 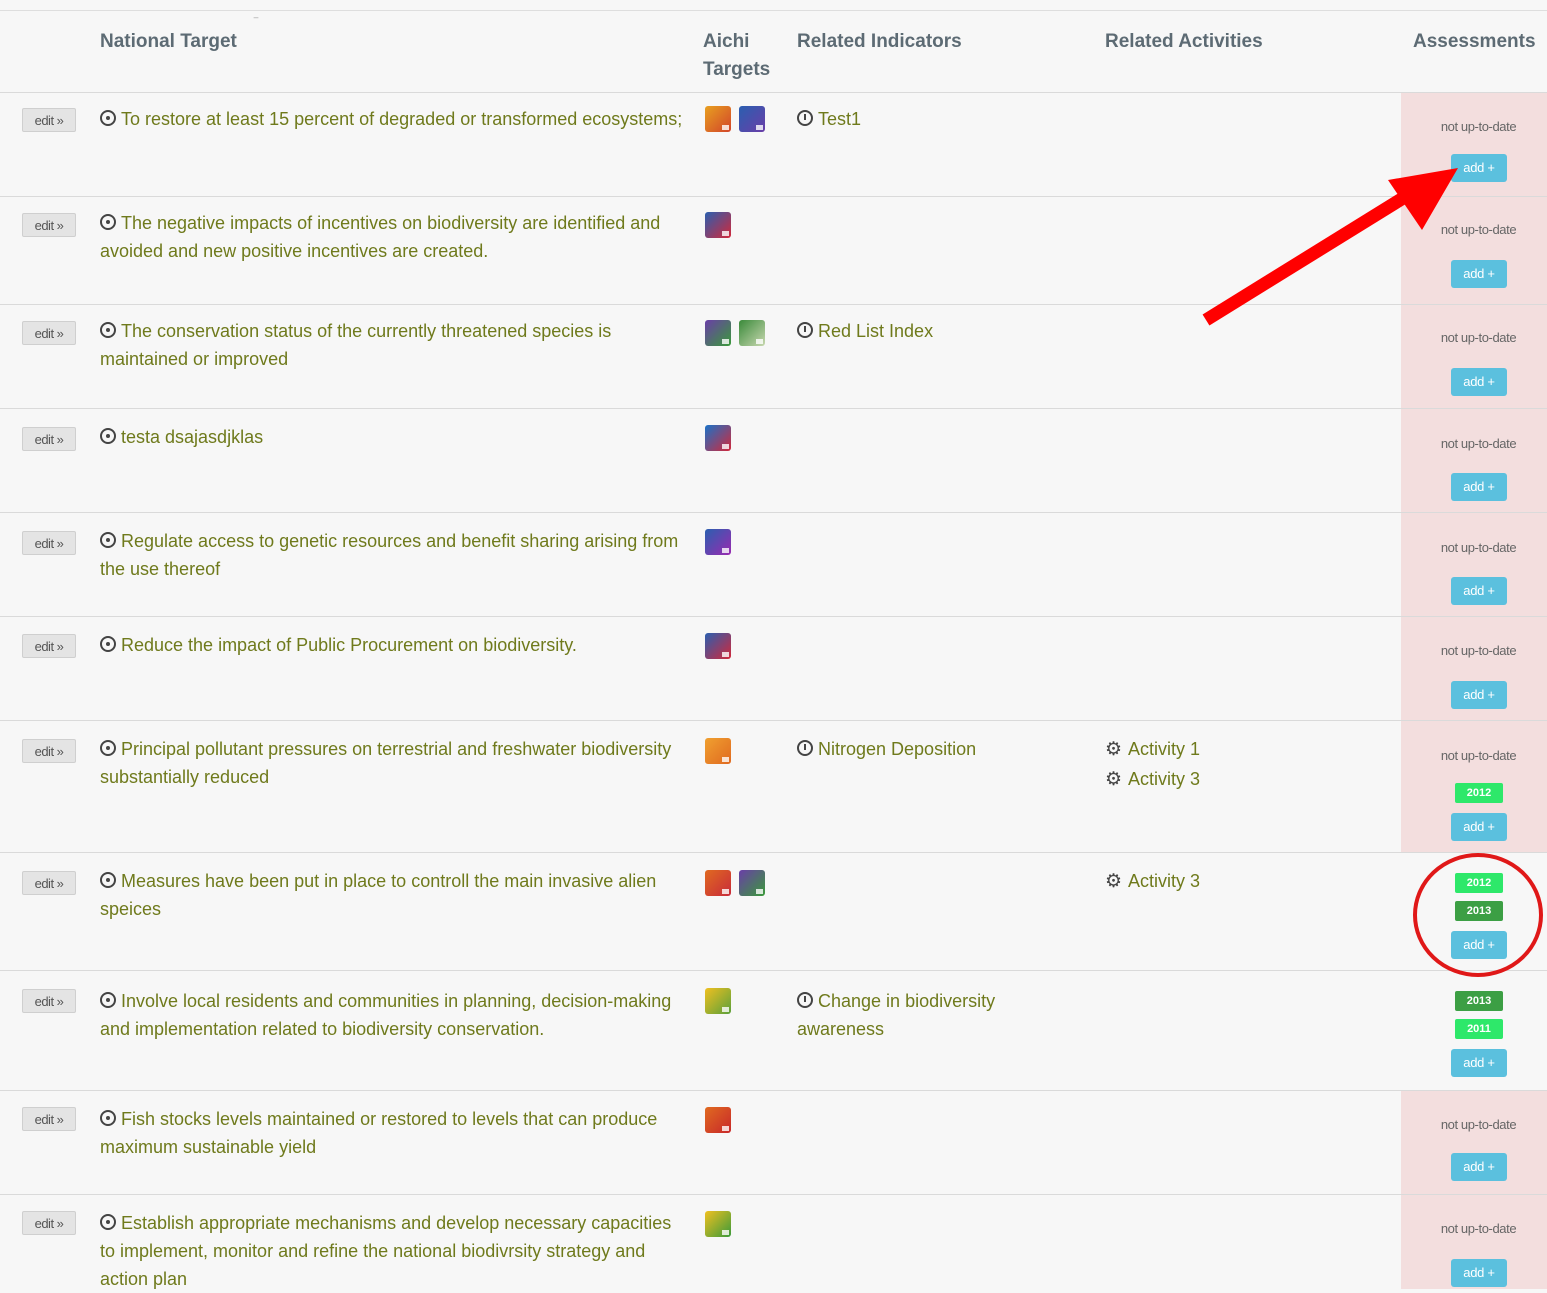 I want to click on related-indicator-link: Test1, so click(x=937, y=119).